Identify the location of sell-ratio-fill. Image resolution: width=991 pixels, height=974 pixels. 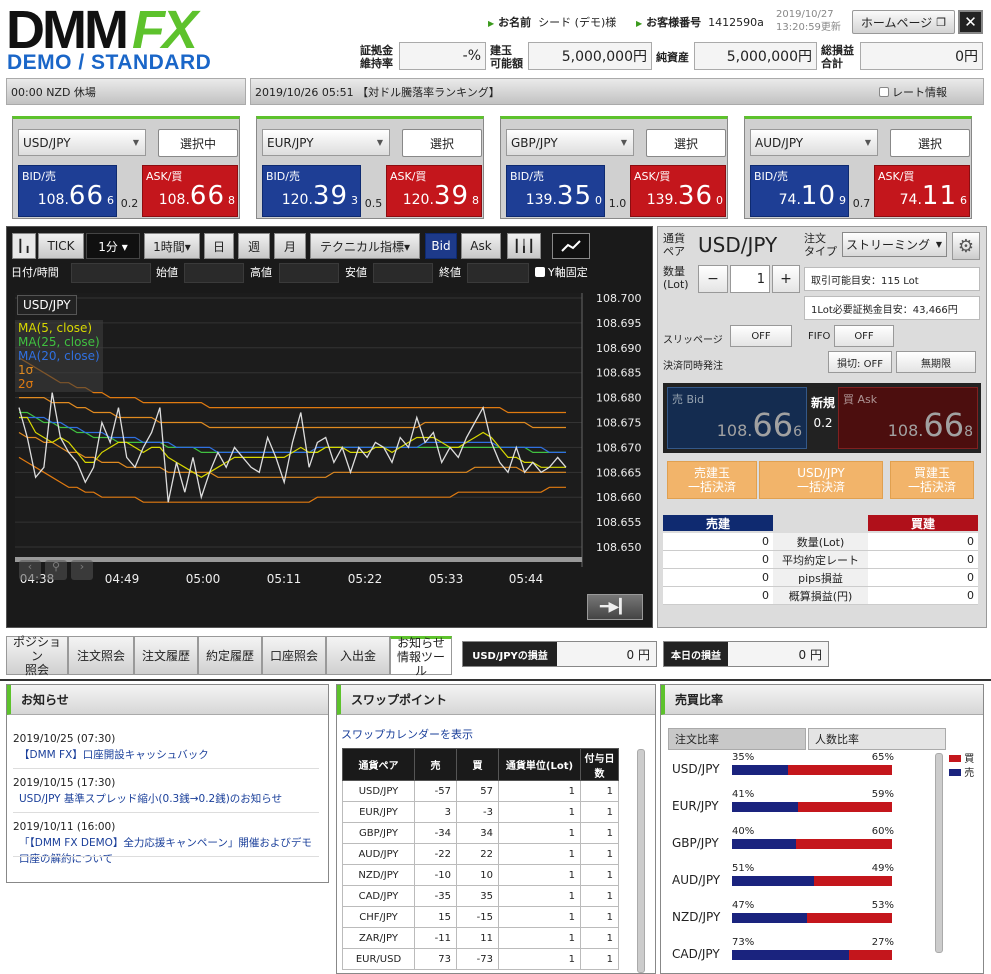
(770, 918).